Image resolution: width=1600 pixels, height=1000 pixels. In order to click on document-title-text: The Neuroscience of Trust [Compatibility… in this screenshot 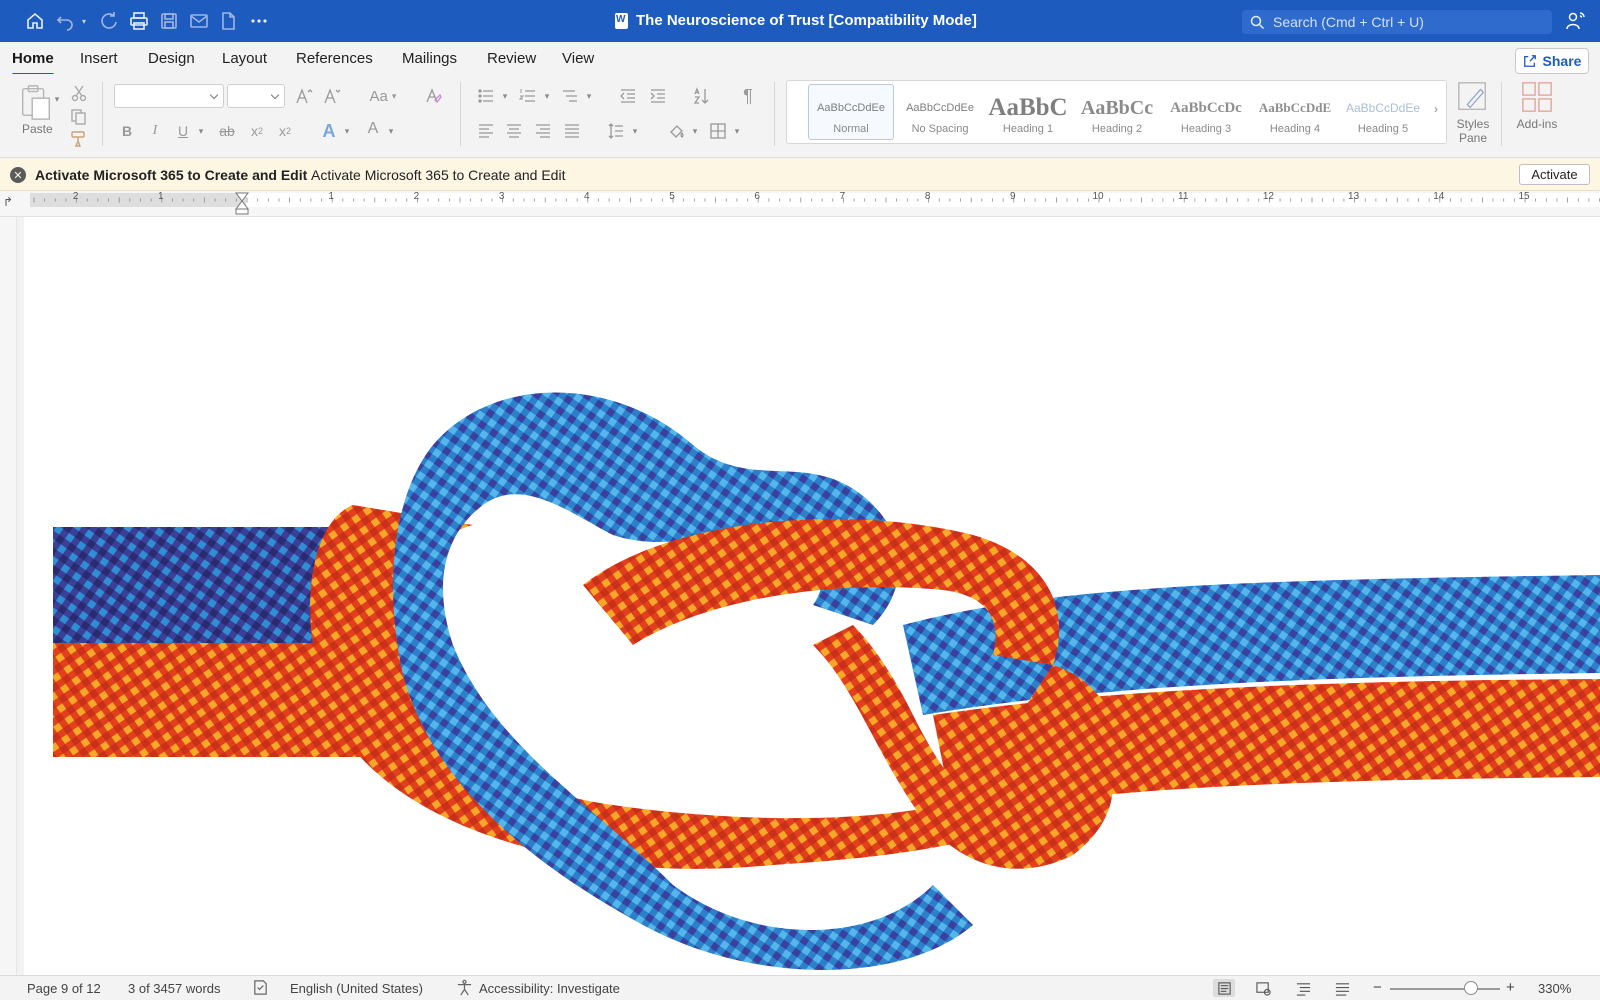, I will do `click(806, 20)`.